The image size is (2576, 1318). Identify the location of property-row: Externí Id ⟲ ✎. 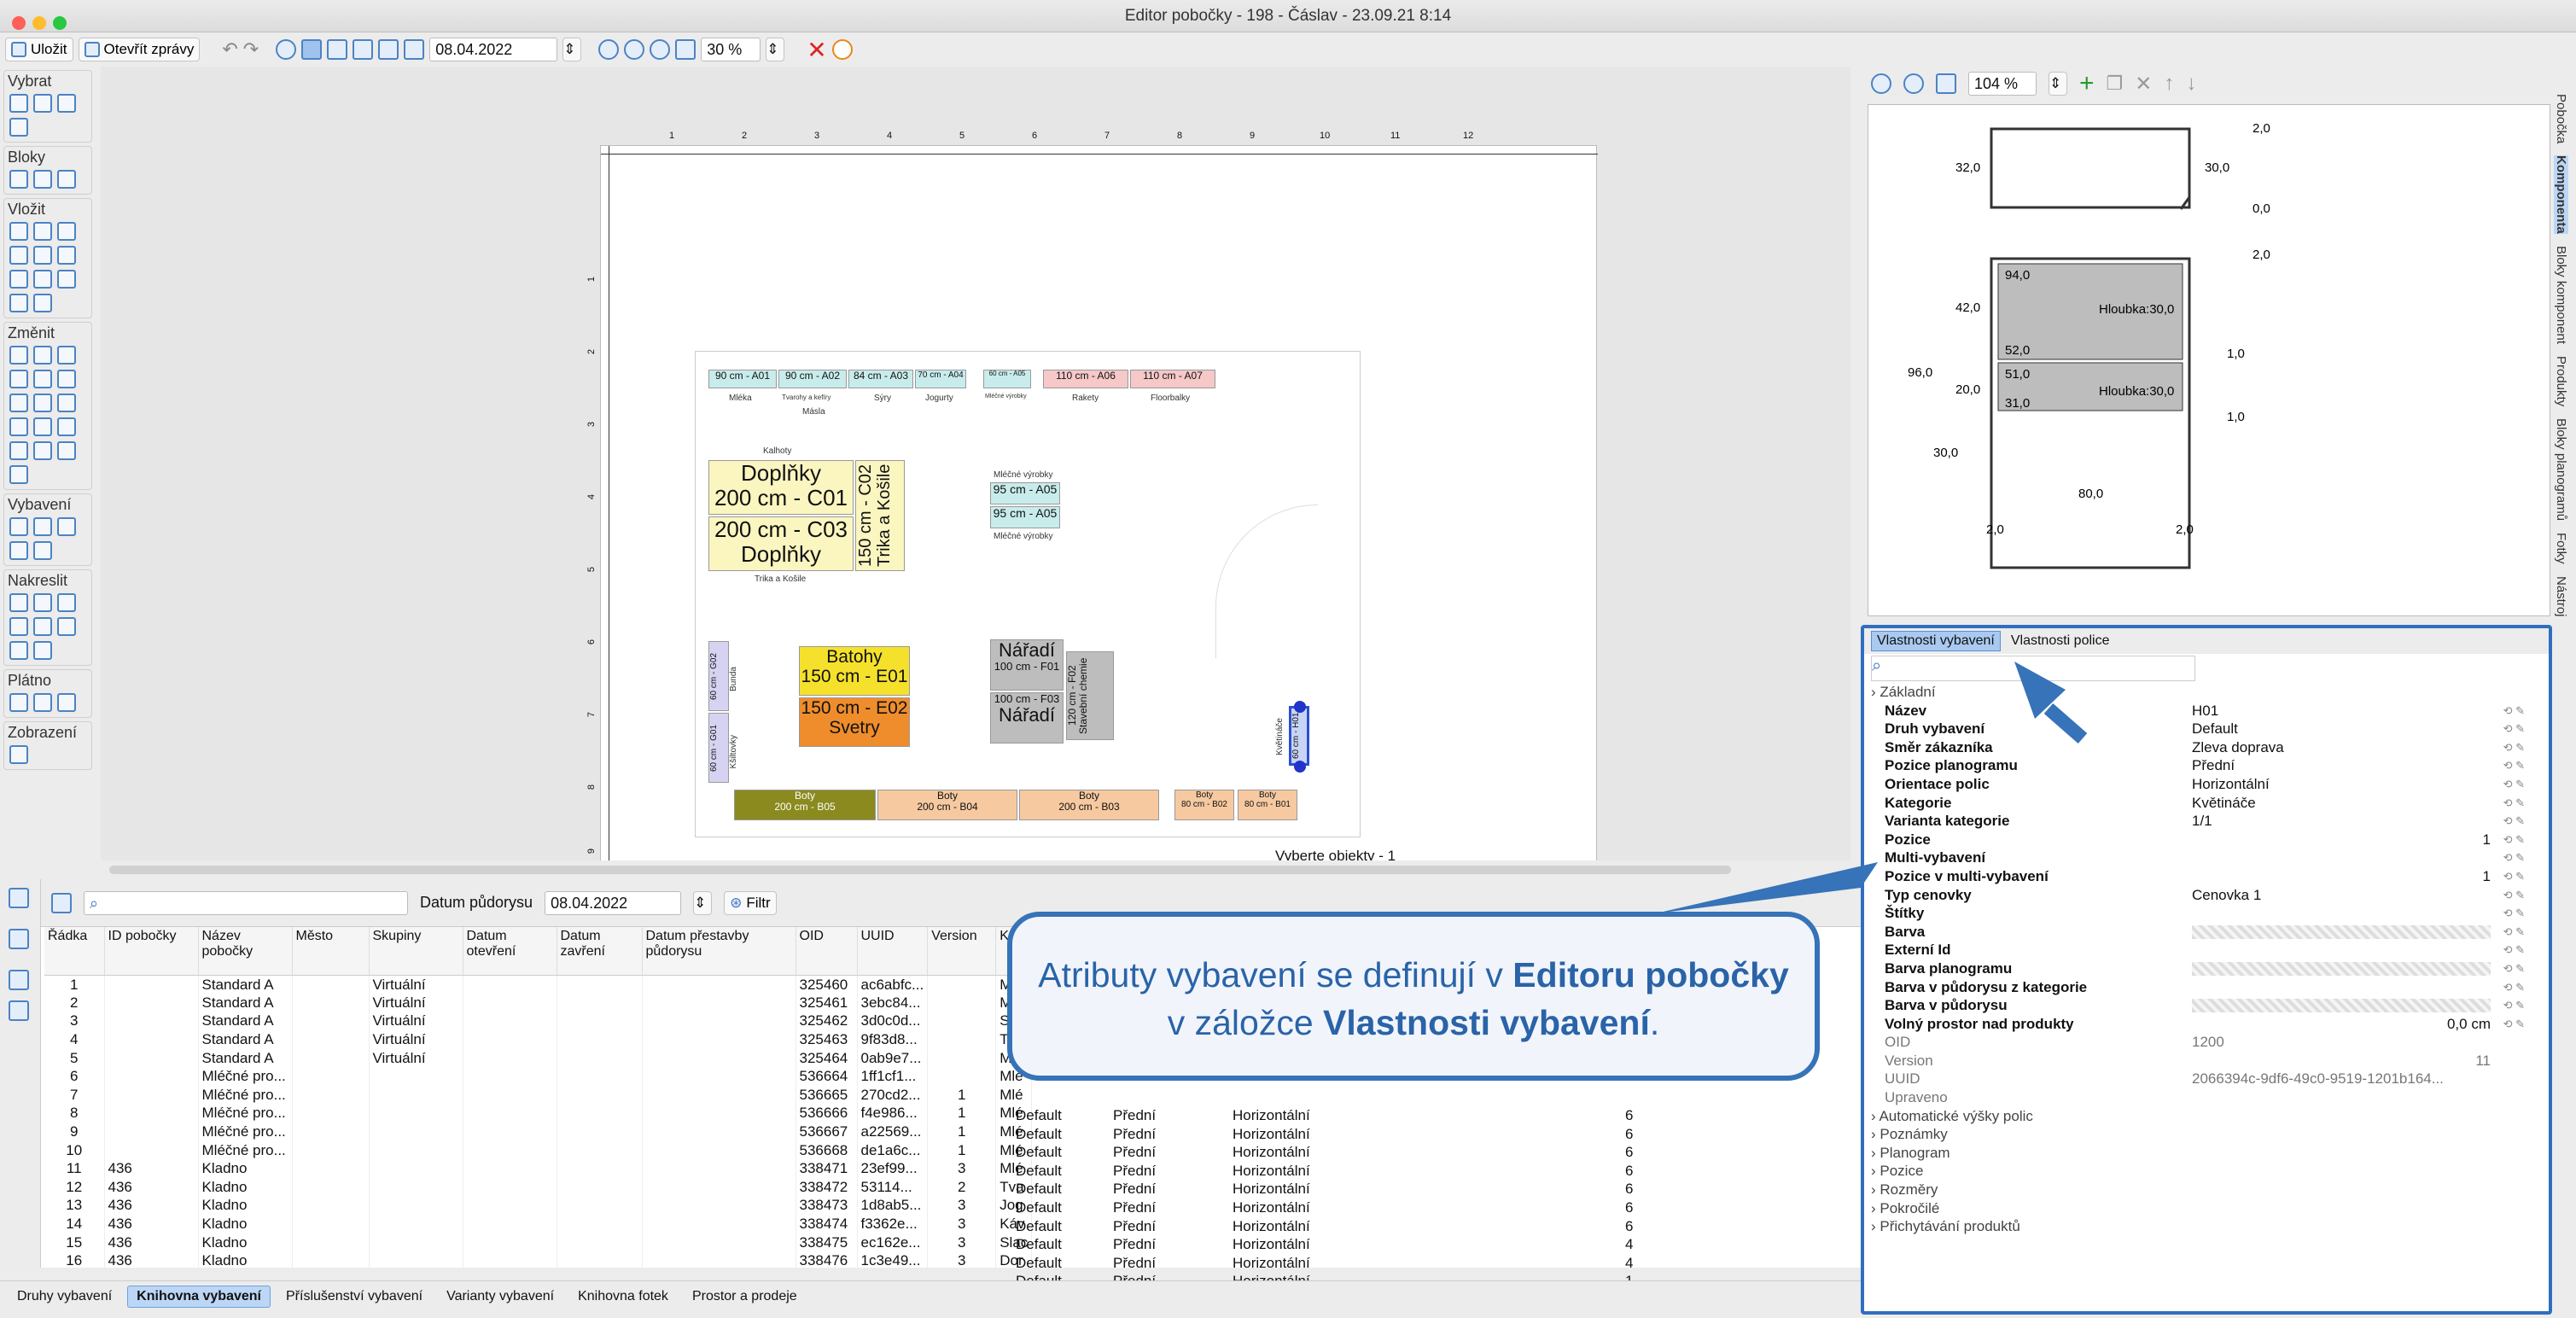
(2206, 950).